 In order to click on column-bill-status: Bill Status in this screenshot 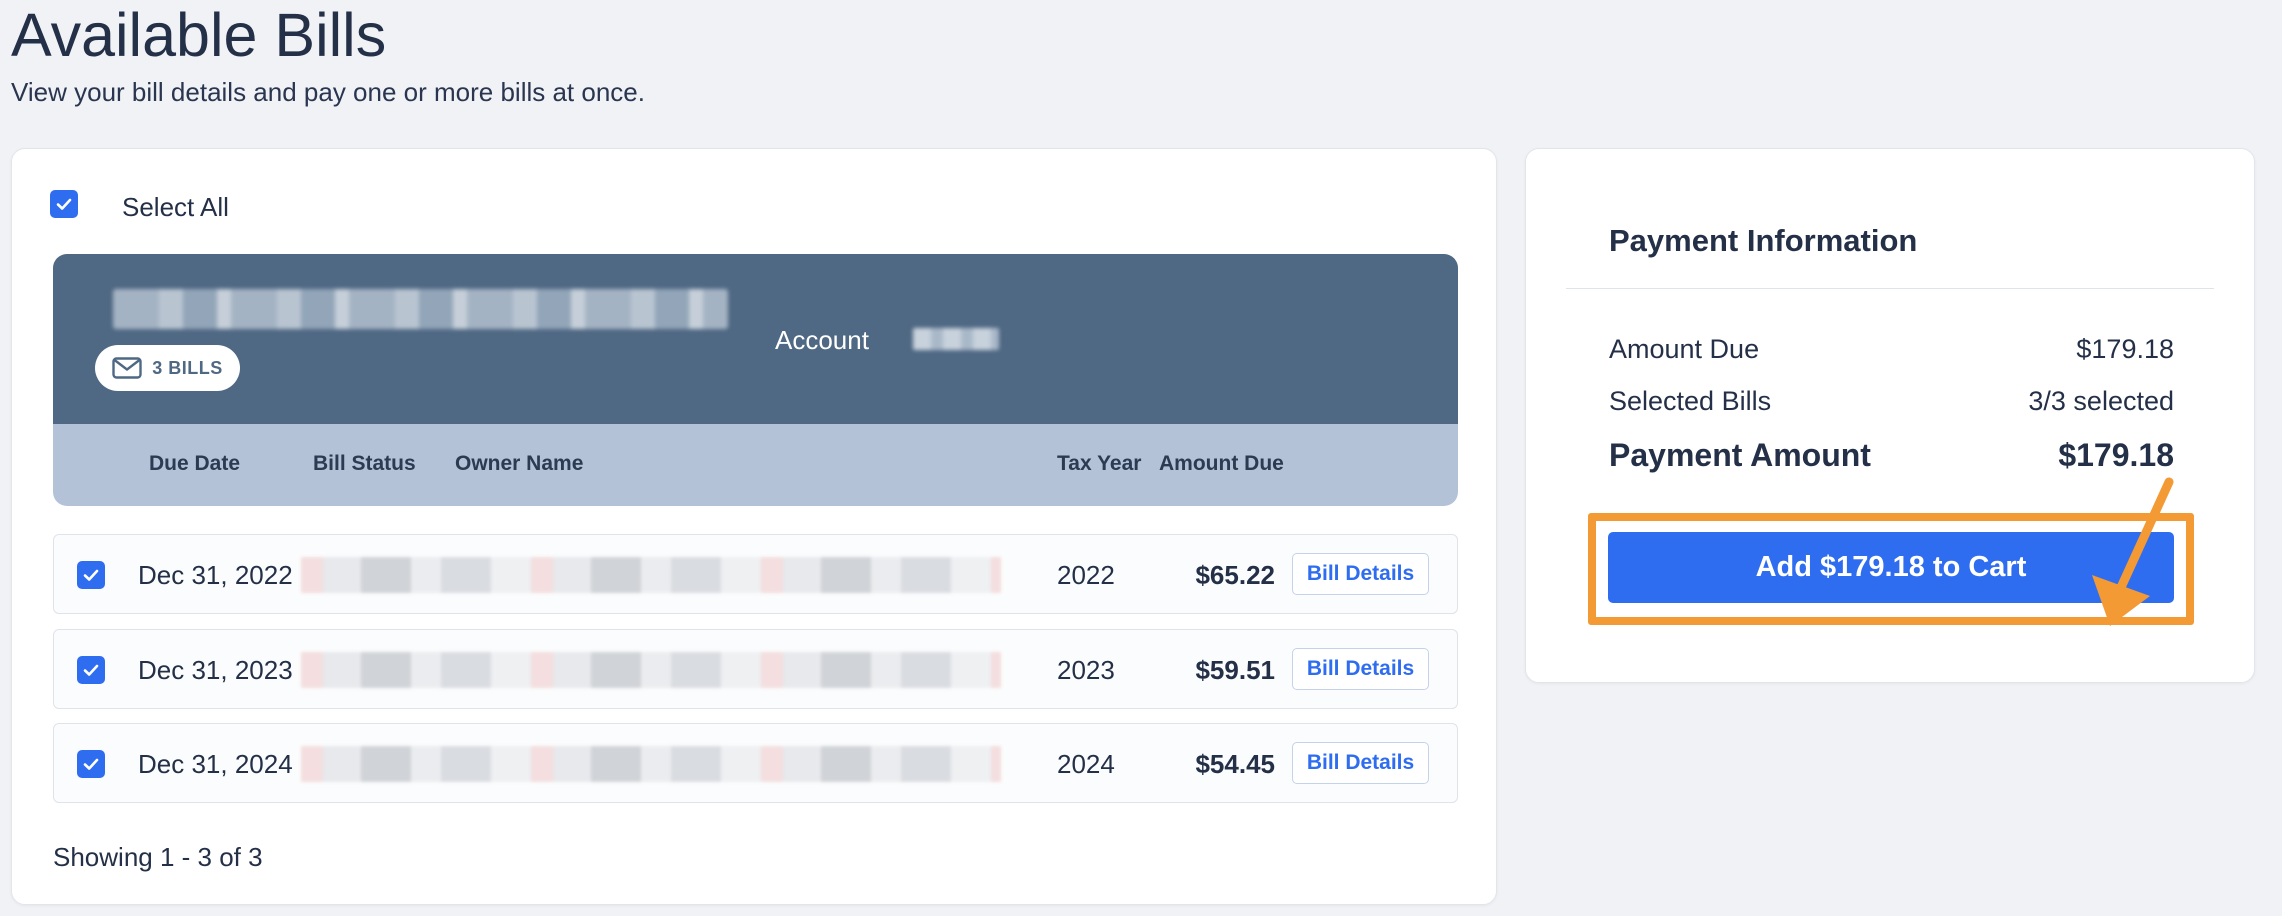, I will do `click(364, 463)`.